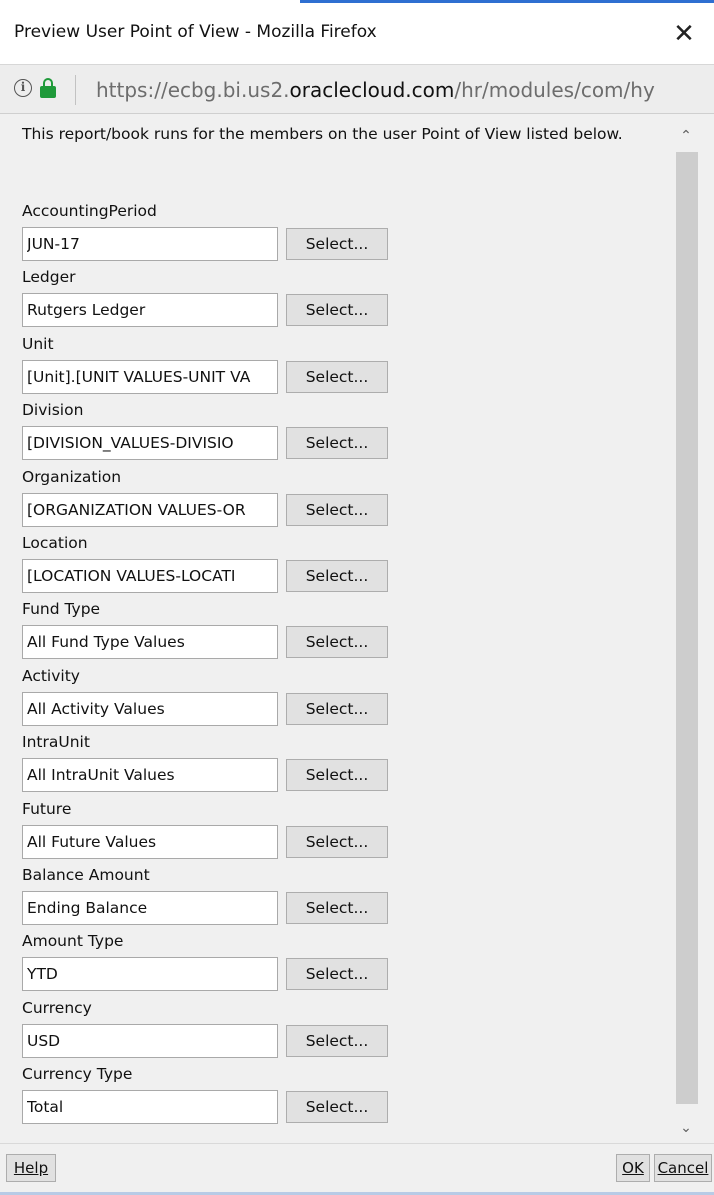 Image resolution: width=714 pixels, height=1195 pixels. Describe the element at coordinates (57, 1007) in the screenshot. I see `field-label: Currency` at that location.